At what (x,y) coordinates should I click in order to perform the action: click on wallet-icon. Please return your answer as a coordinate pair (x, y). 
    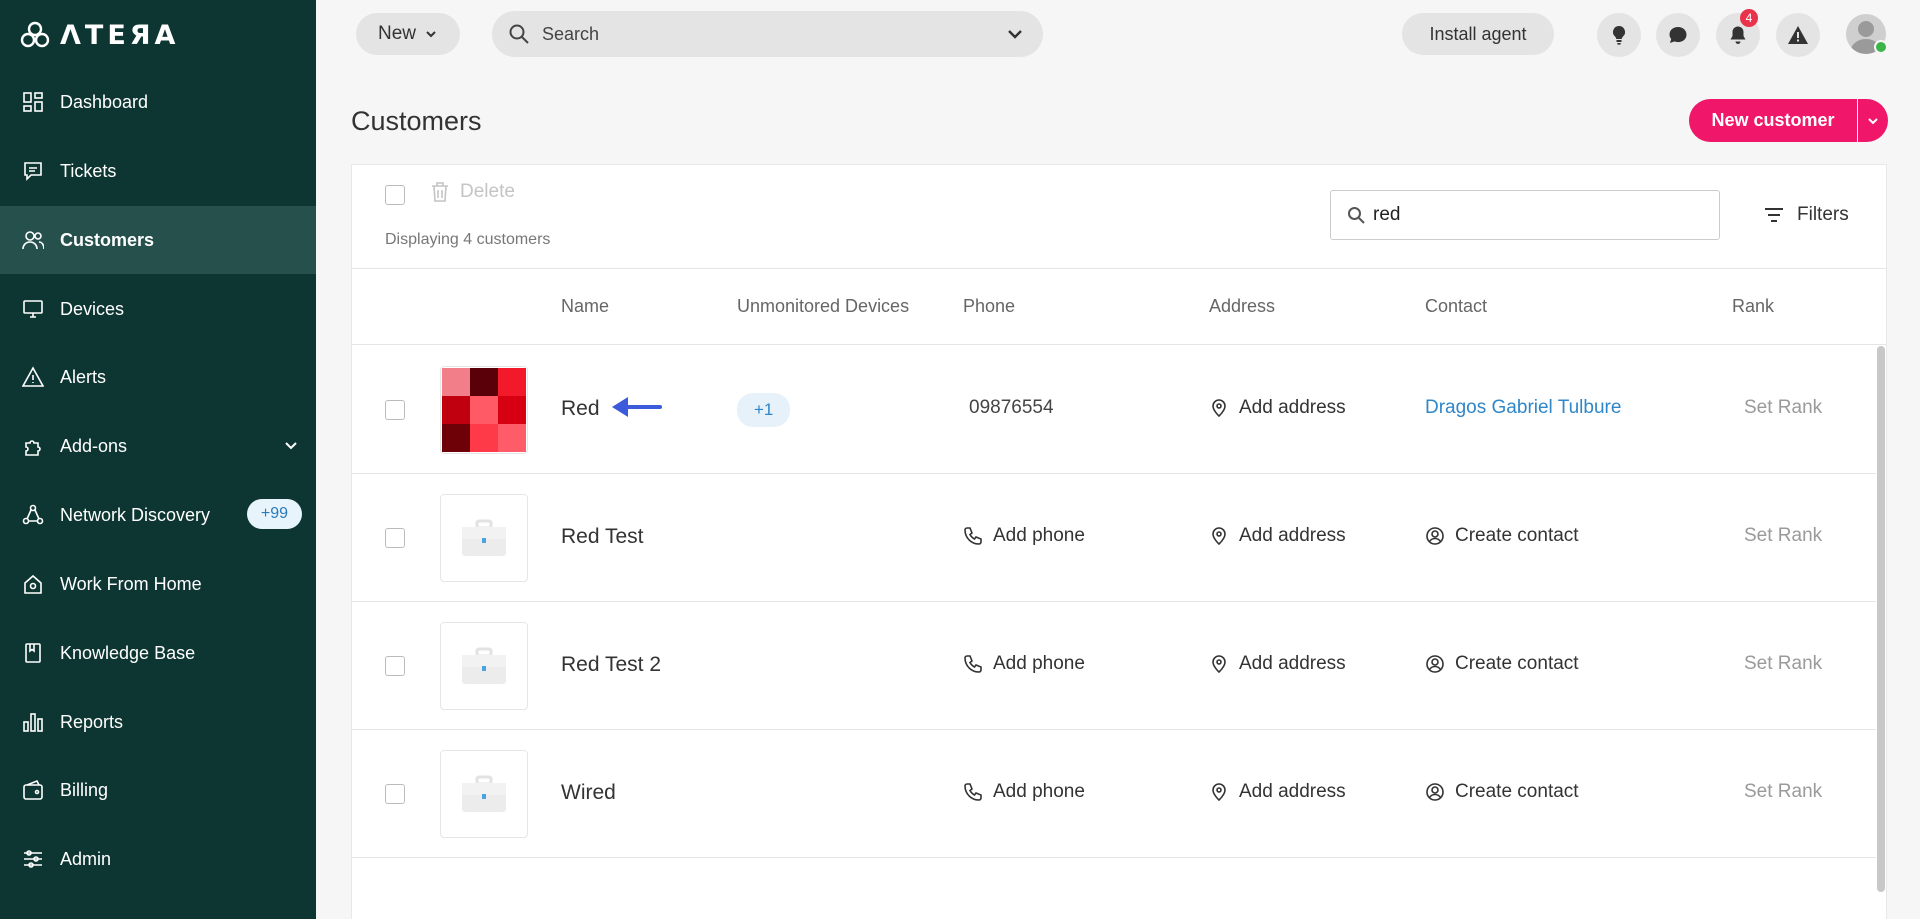
    Looking at the image, I should click on (33, 790).